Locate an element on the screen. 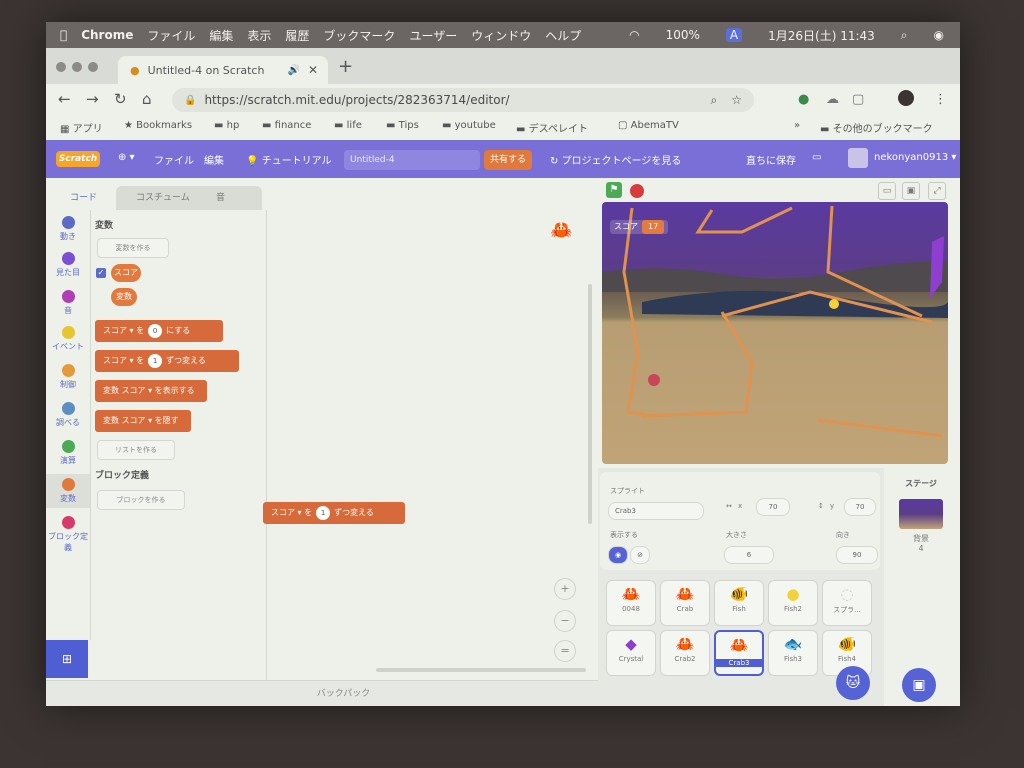 The width and height of the screenshot is (1024, 768). zoom-reset-button: = is located at coordinates (565, 651).